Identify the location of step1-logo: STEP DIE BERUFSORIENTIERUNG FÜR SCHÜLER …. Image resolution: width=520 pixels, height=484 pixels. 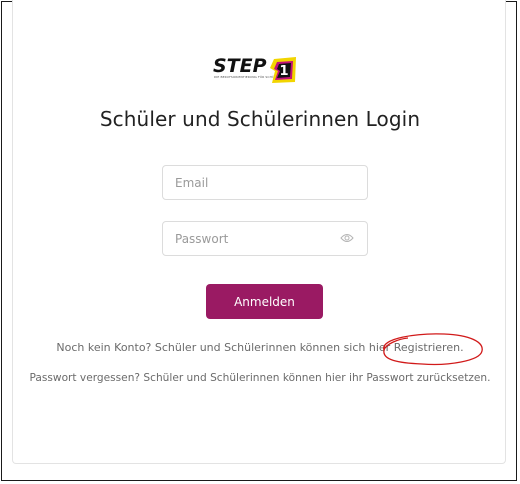
(260, 70).